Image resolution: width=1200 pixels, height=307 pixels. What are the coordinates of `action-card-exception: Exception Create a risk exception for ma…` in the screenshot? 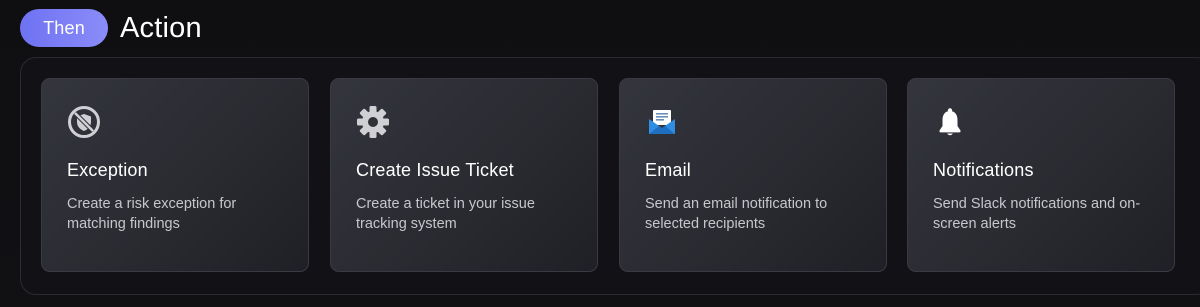 It's located at (175, 175).